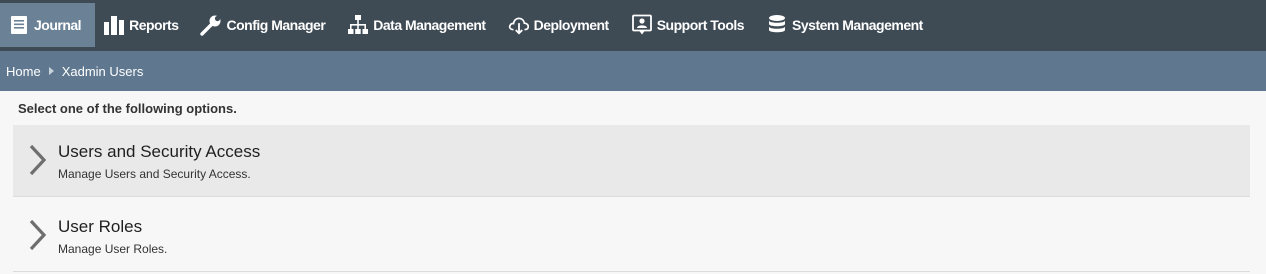 This screenshot has height=274, width=1266. I want to click on nav-system-management: System Management, so click(847, 25).